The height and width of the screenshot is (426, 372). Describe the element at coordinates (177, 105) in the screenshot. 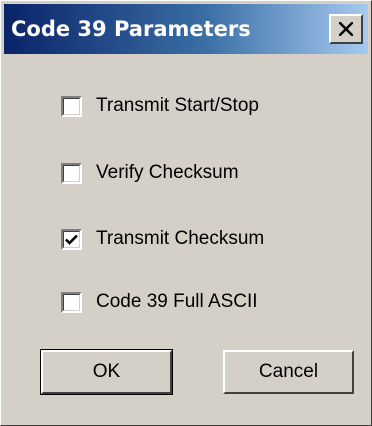

I see `option-label: Transmit Start/Stop` at that location.